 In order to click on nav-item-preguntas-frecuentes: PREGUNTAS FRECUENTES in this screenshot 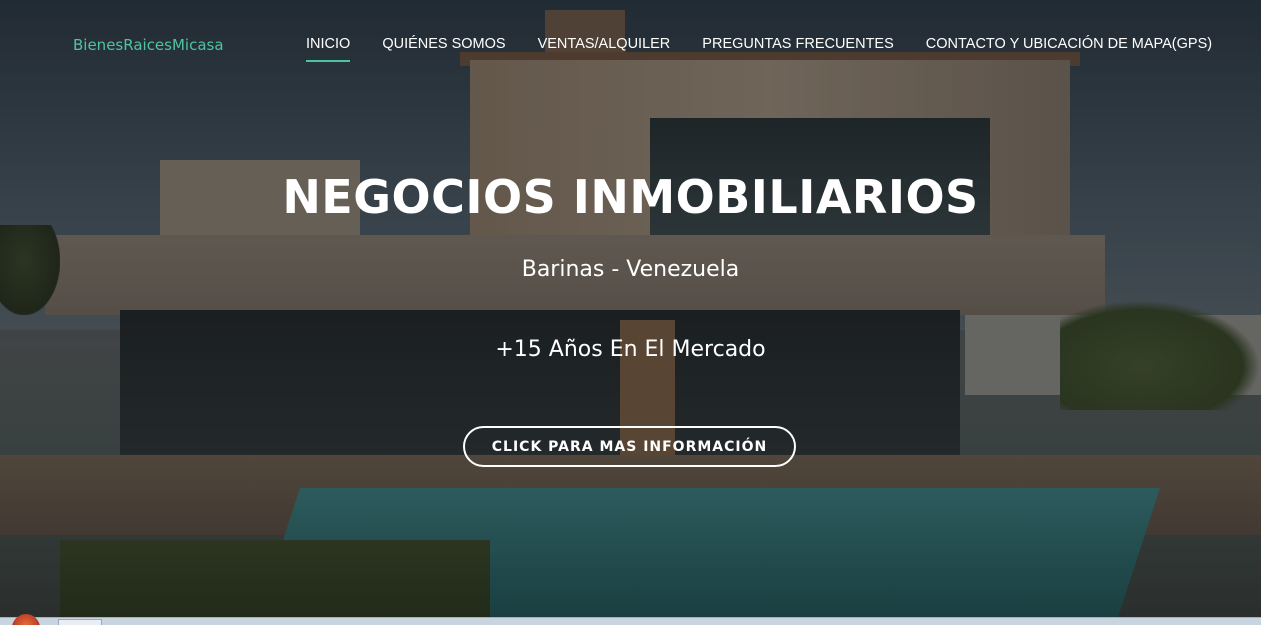, I will do `click(797, 49)`.